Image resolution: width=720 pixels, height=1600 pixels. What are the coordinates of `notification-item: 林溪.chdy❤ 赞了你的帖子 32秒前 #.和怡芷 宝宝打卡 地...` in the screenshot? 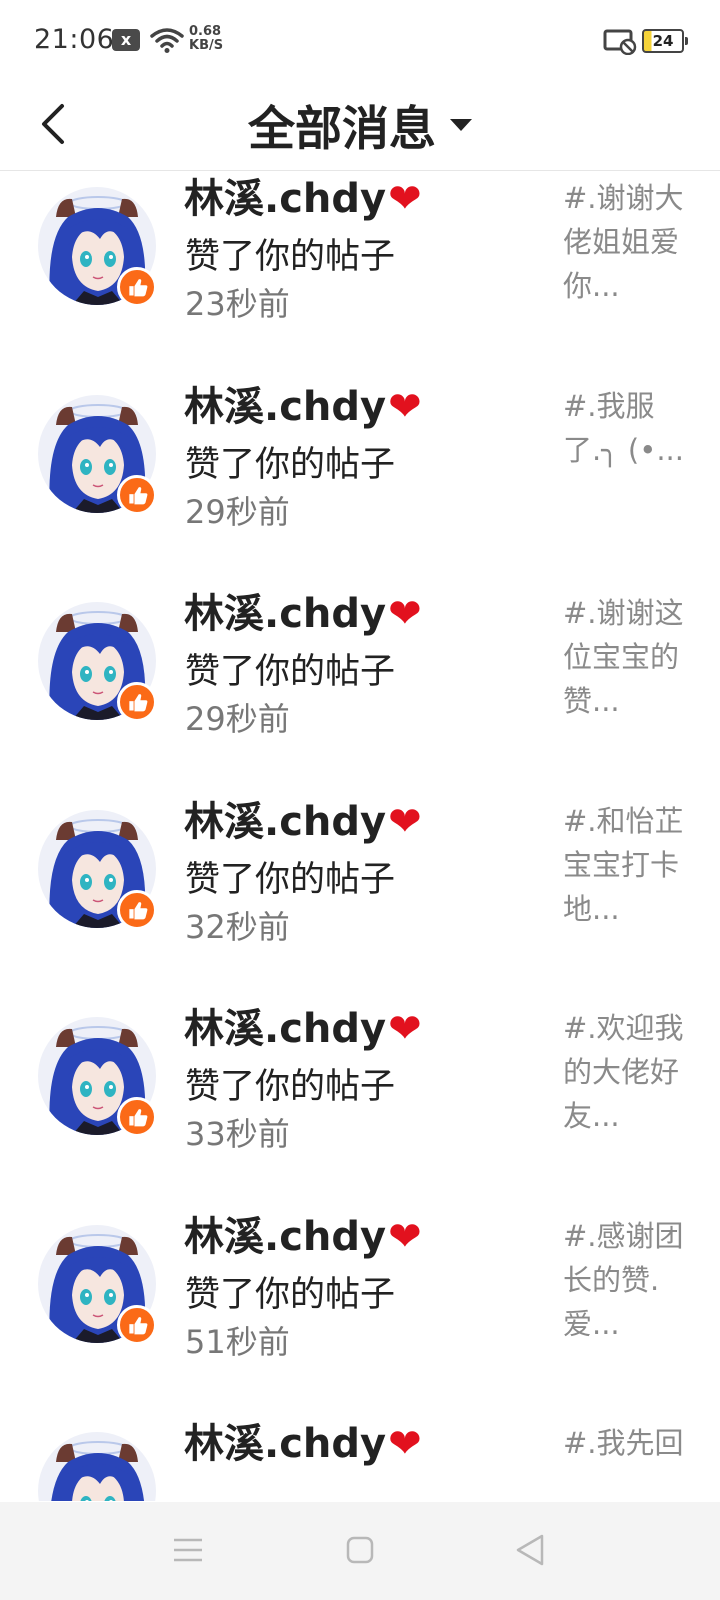 It's located at (360, 873).